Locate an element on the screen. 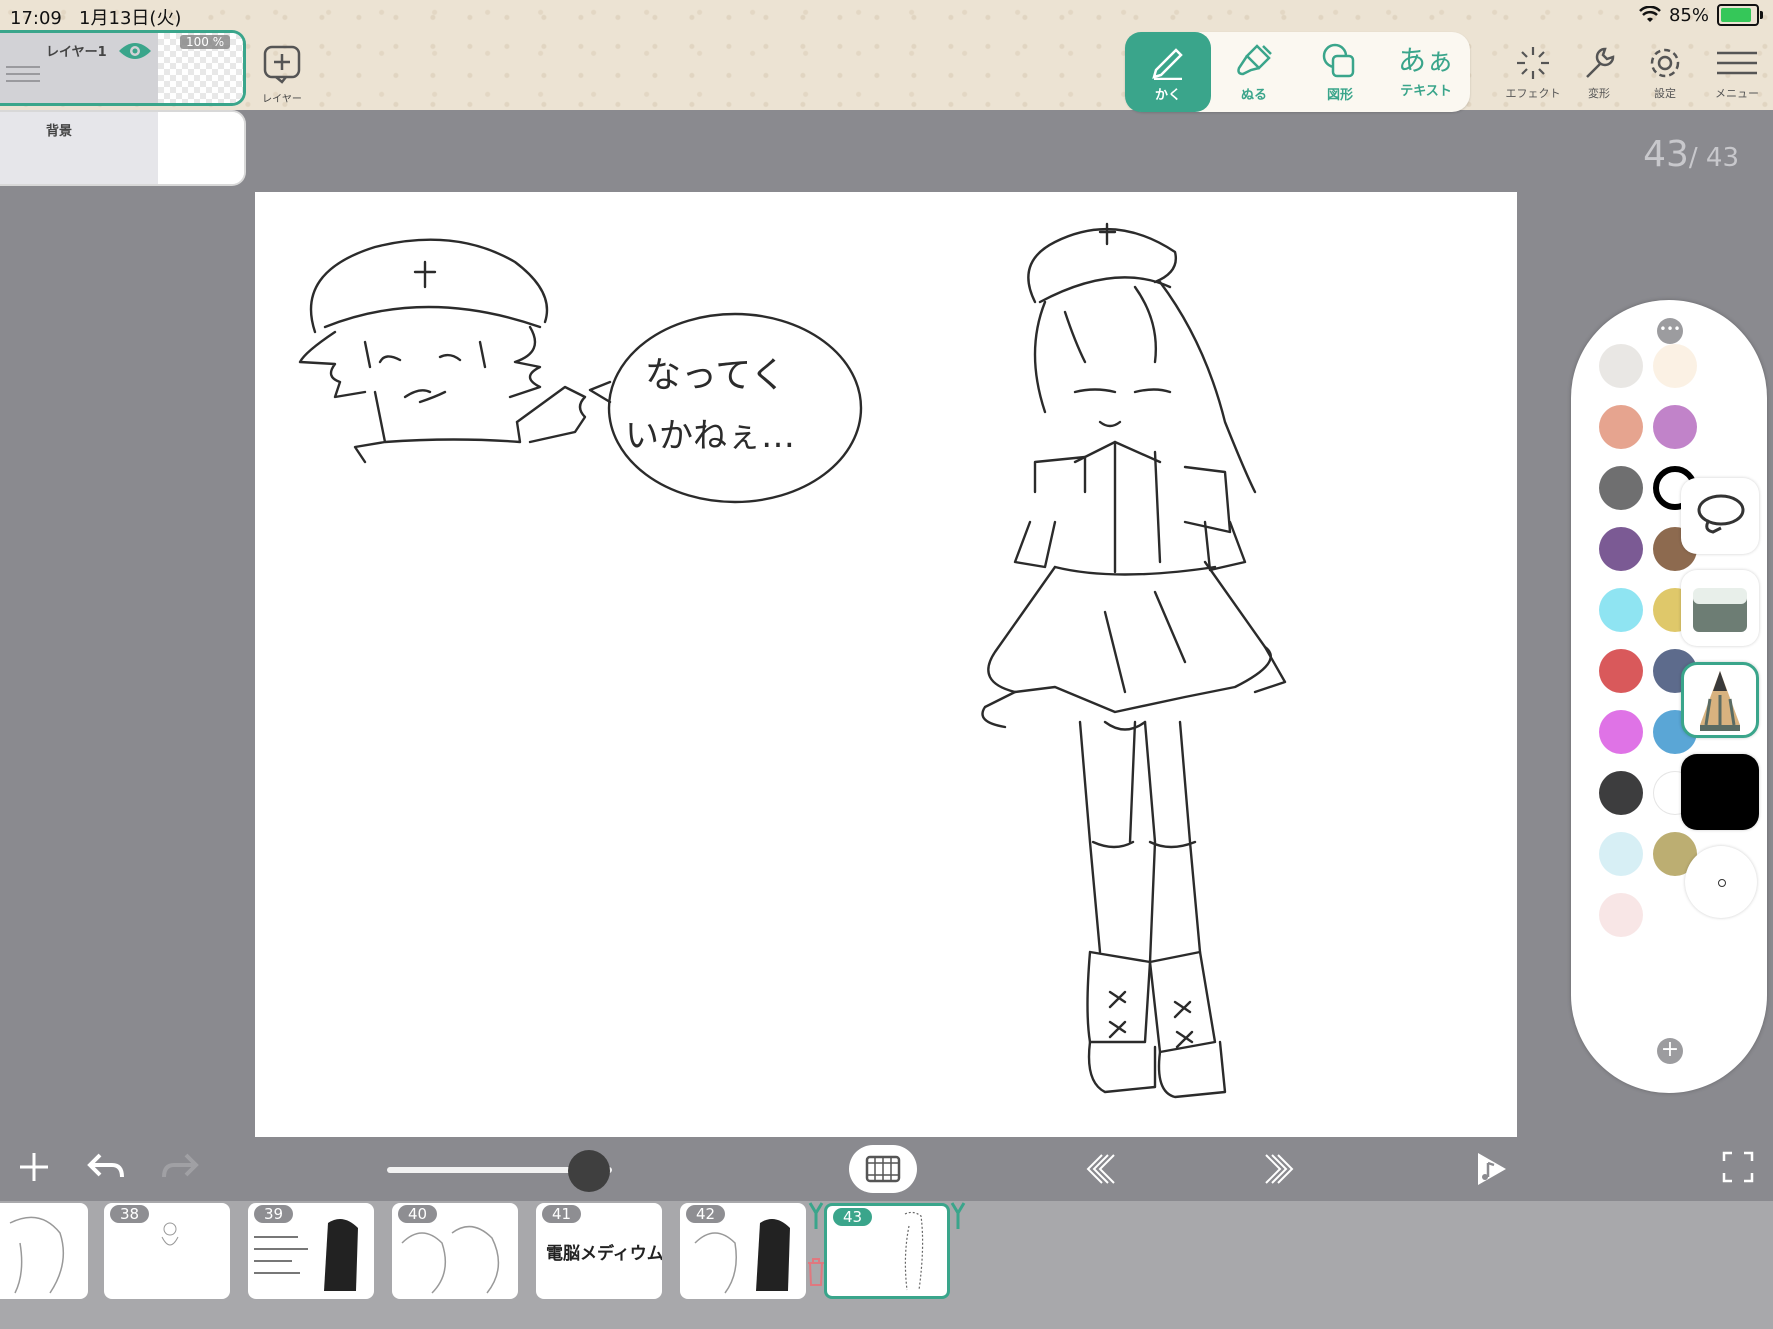 The width and height of the screenshot is (1773, 1329). brush-size-button is located at coordinates (1721, 882).